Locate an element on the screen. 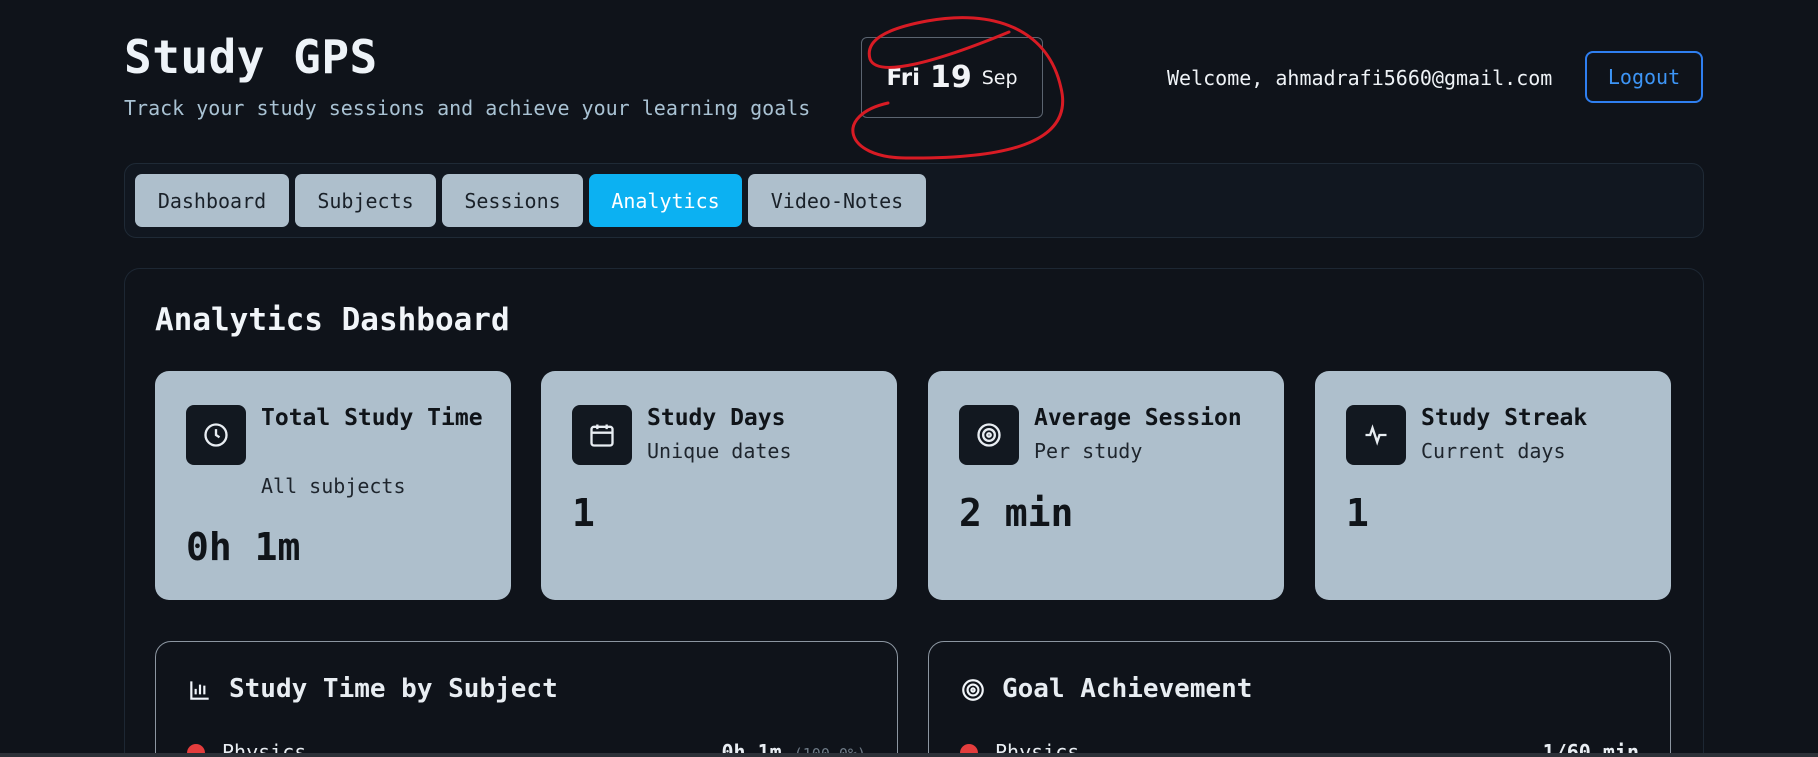  logout-button: Logout is located at coordinates (1644, 77).